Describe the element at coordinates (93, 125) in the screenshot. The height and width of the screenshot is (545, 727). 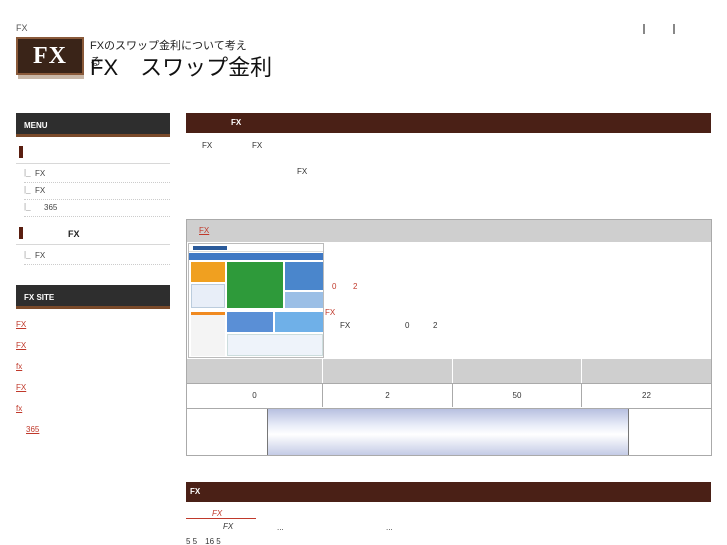
I see `sidebar-menu-heading: MENU` at that location.